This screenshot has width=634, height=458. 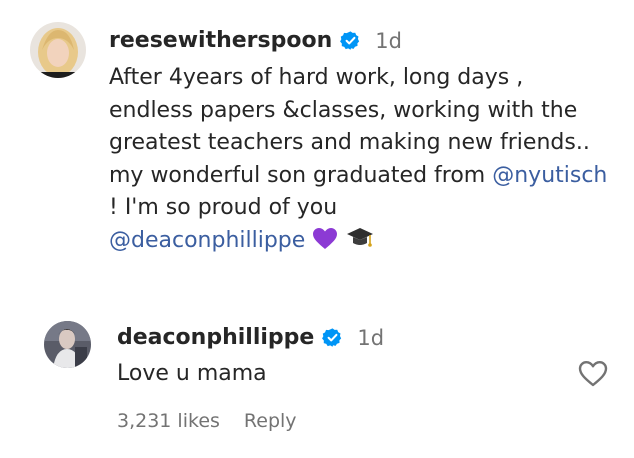 What do you see at coordinates (360, 243) in the screenshot?
I see `graduation-cap-icon` at bounding box center [360, 243].